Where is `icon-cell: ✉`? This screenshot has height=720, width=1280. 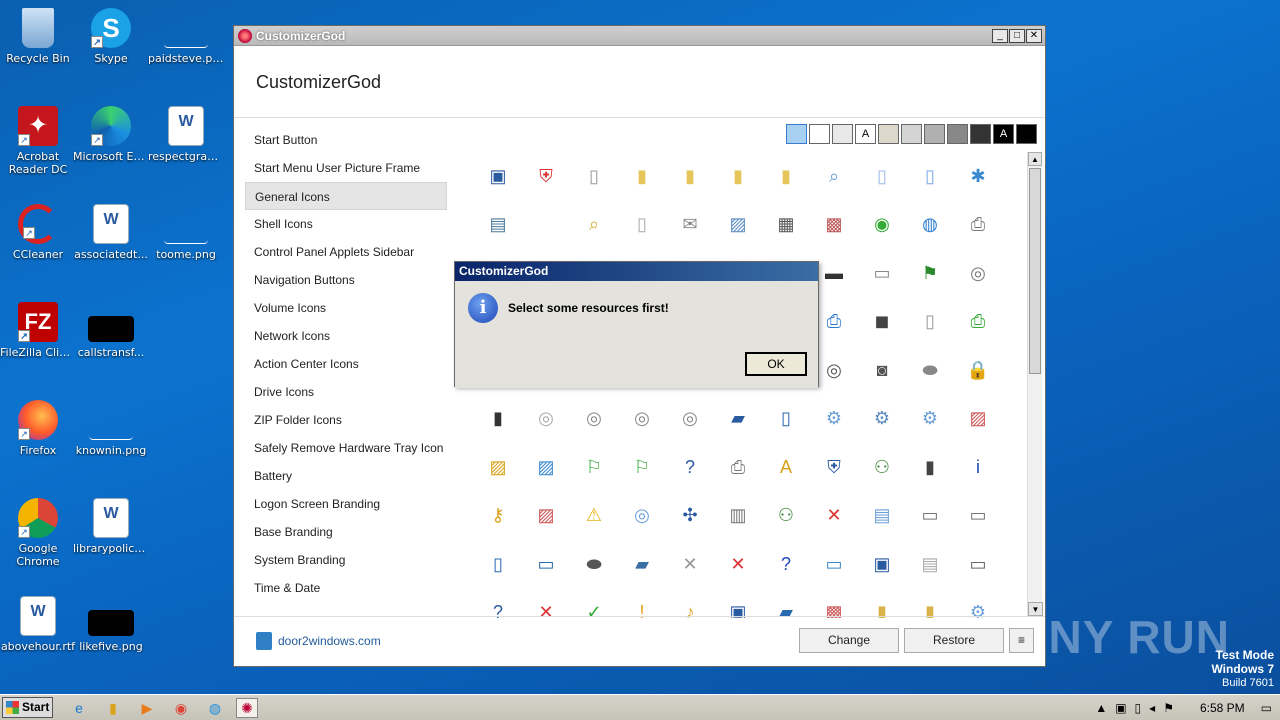 icon-cell: ✉ is located at coordinates (690, 225).